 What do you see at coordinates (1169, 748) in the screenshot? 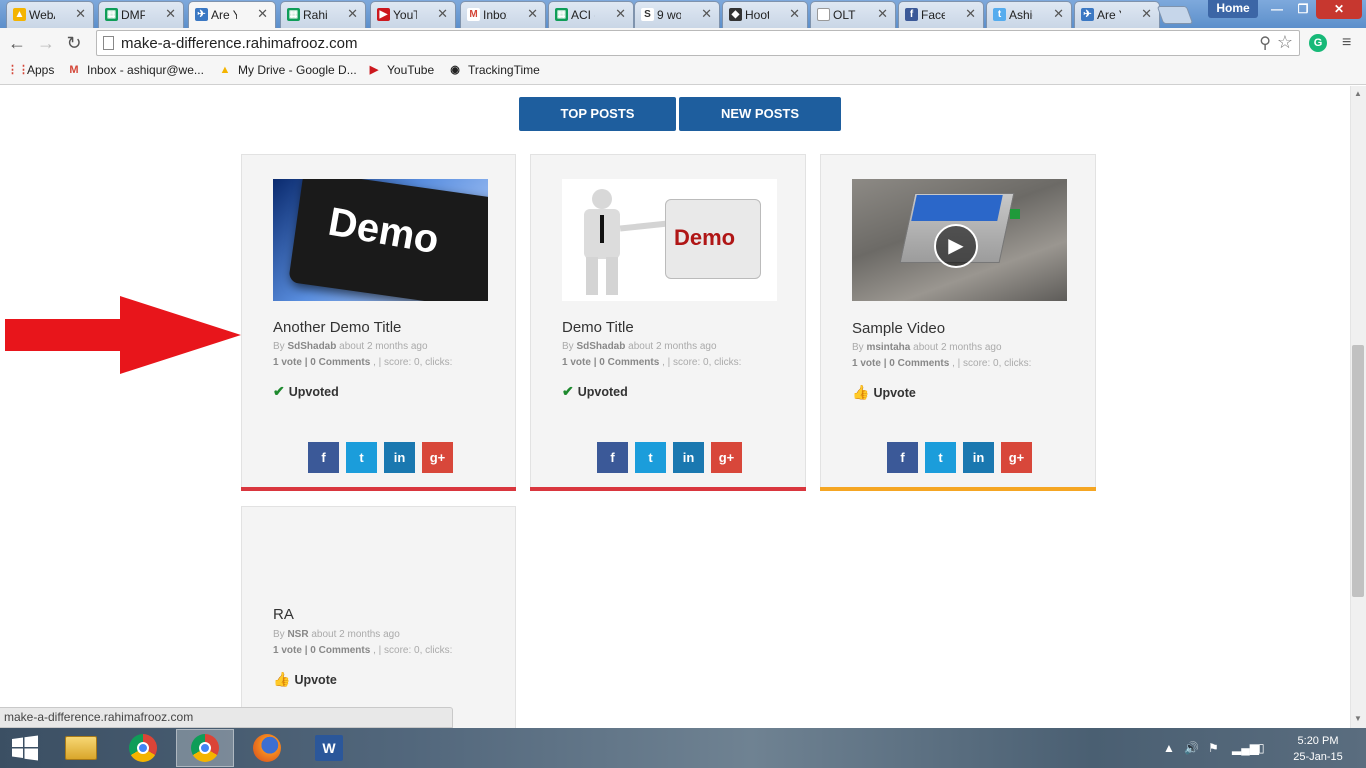
I see `show-hidden-icons: ▲` at bounding box center [1169, 748].